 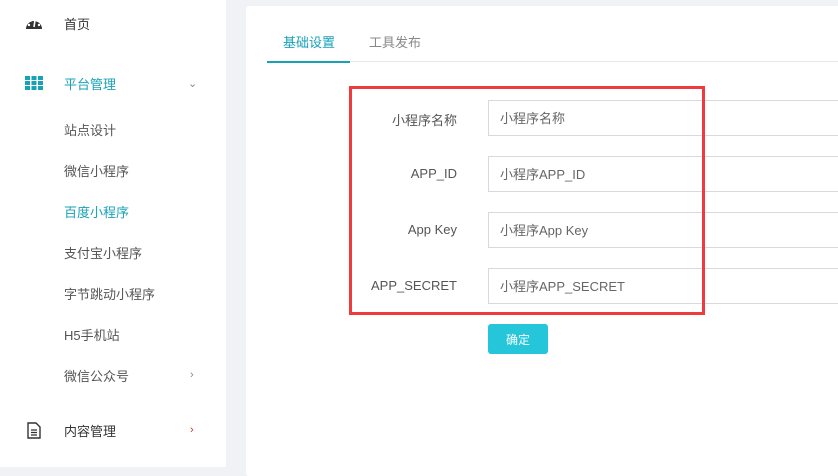 I want to click on sidebar-subitem-h5: H5手机站, so click(x=113, y=334).